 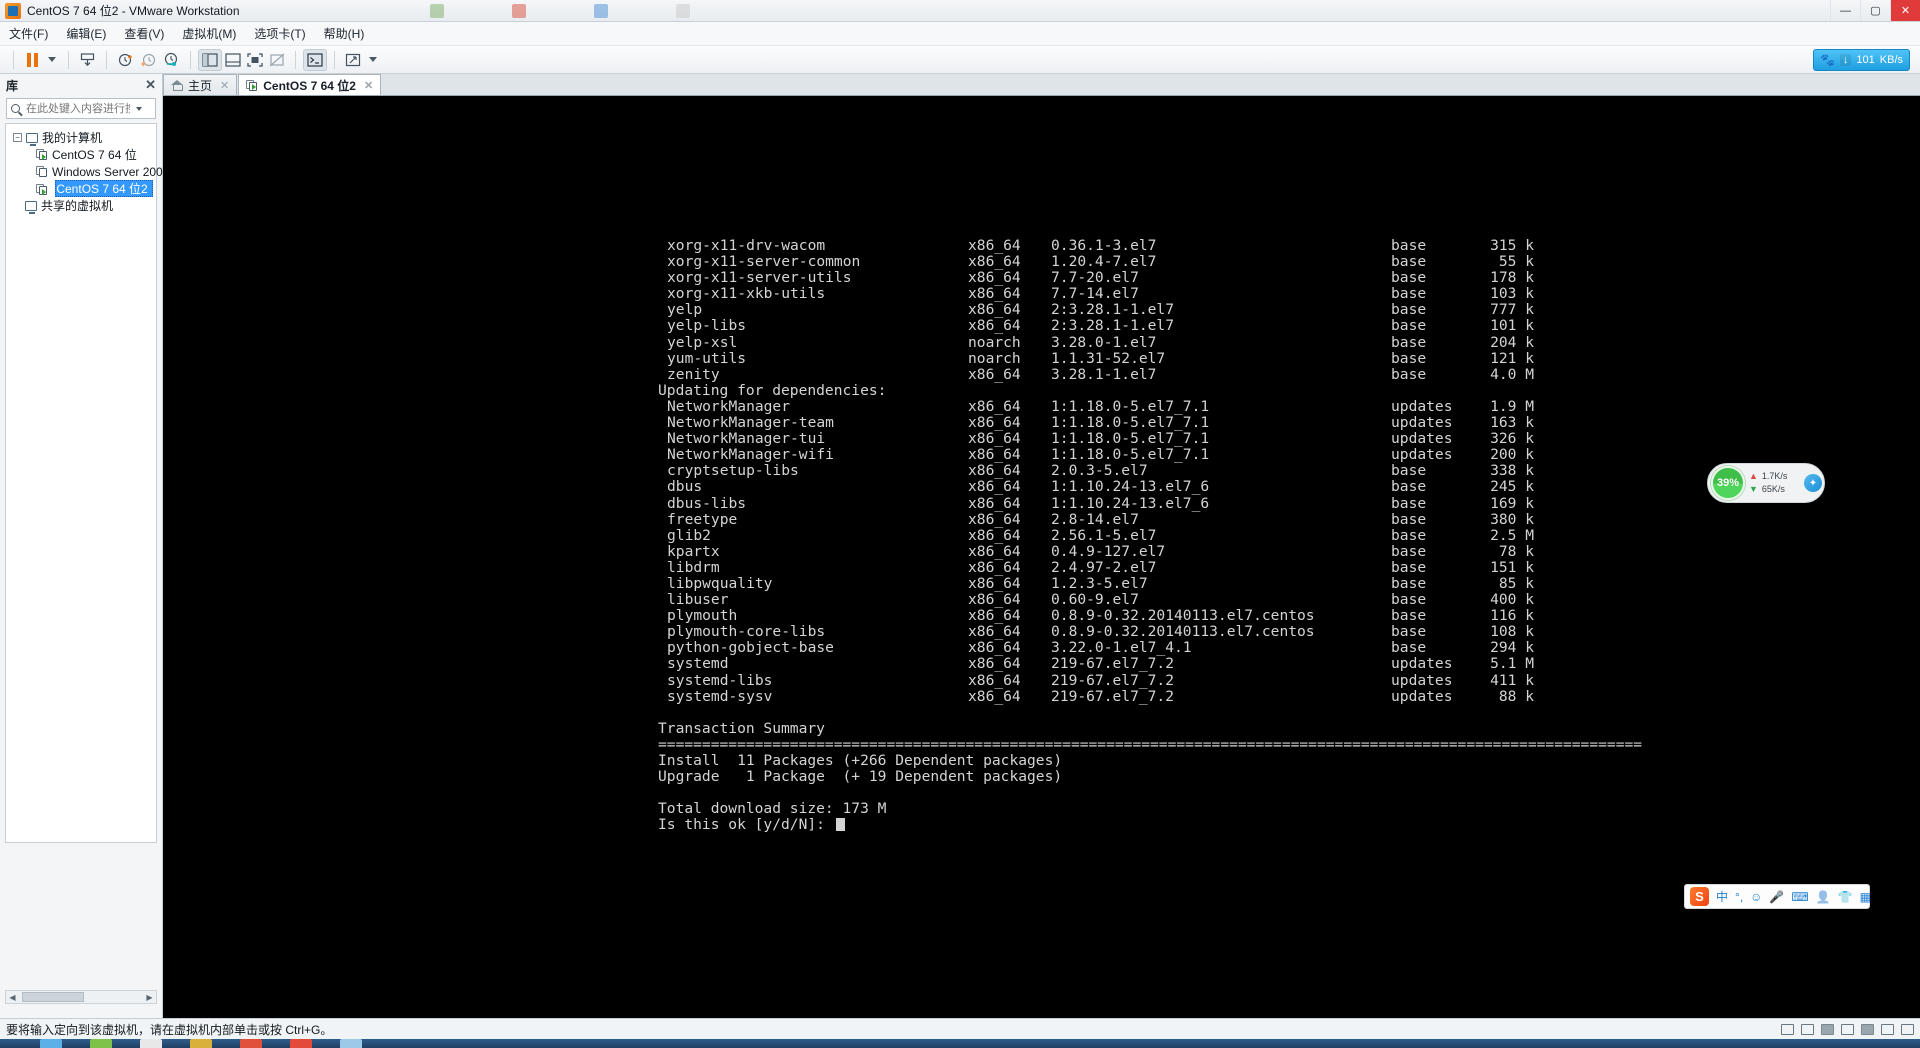 I want to click on speed-values: ▲ 1.7K/s ▼ 65K/s, so click(x=1768, y=483).